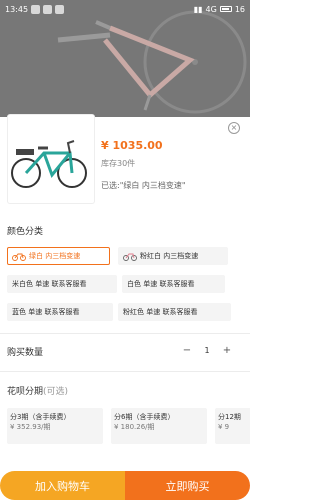 This screenshot has height=500, width=320. Describe the element at coordinates (132, 145) in the screenshot. I see `product-price: ¥ 1035.00` at that location.